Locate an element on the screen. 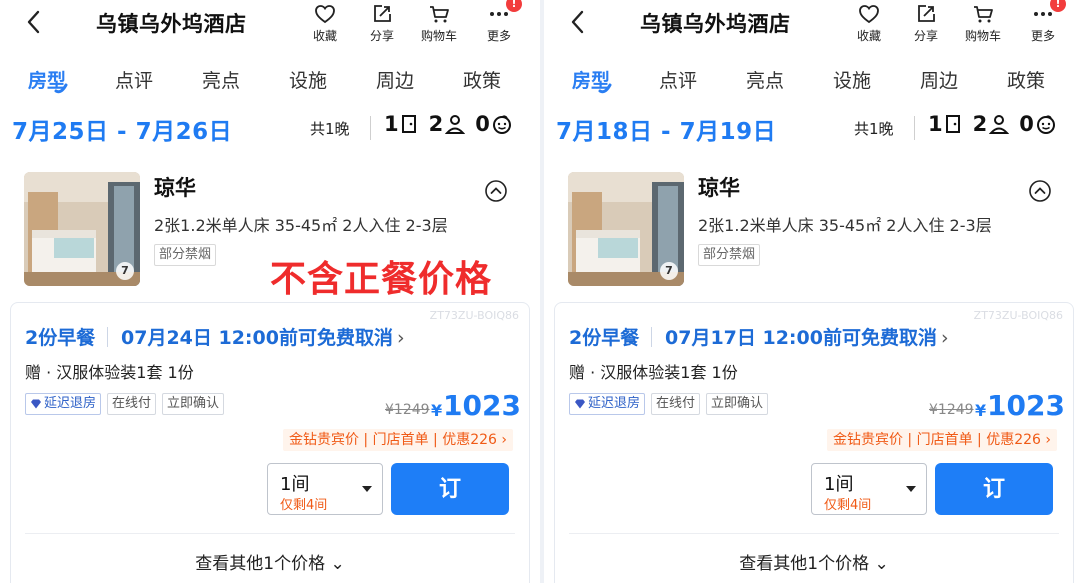  breakfast-info: 2份早餐 is located at coordinates (60, 338).